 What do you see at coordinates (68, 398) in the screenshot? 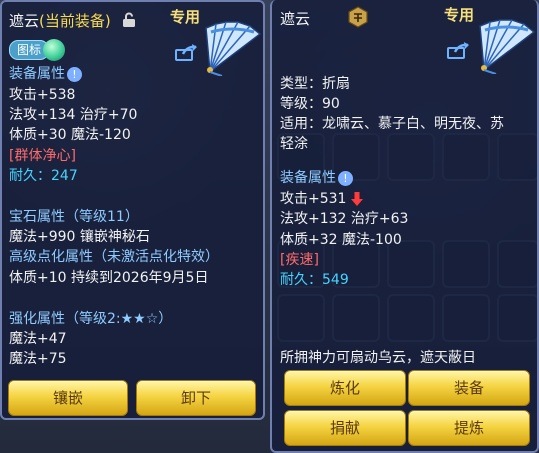
I see `inlay-button: 镶嵌` at bounding box center [68, 398].